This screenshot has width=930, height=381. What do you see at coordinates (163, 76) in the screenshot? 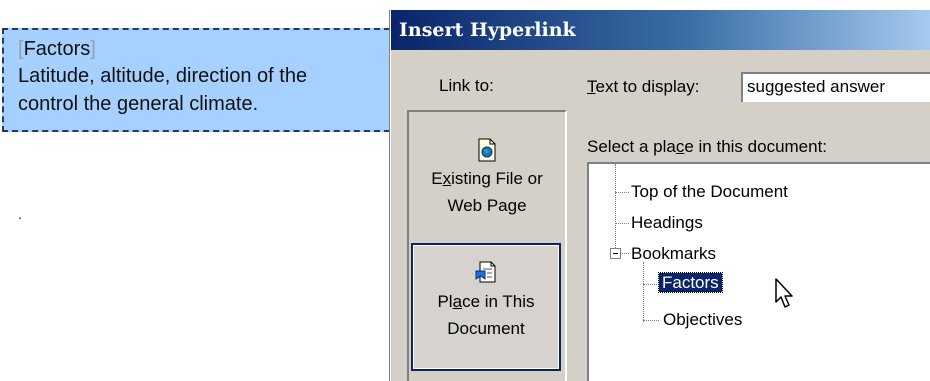
I see `textbox-body-line-1: Latitude, altitude, direction of the` at bounding box center [163, 76].